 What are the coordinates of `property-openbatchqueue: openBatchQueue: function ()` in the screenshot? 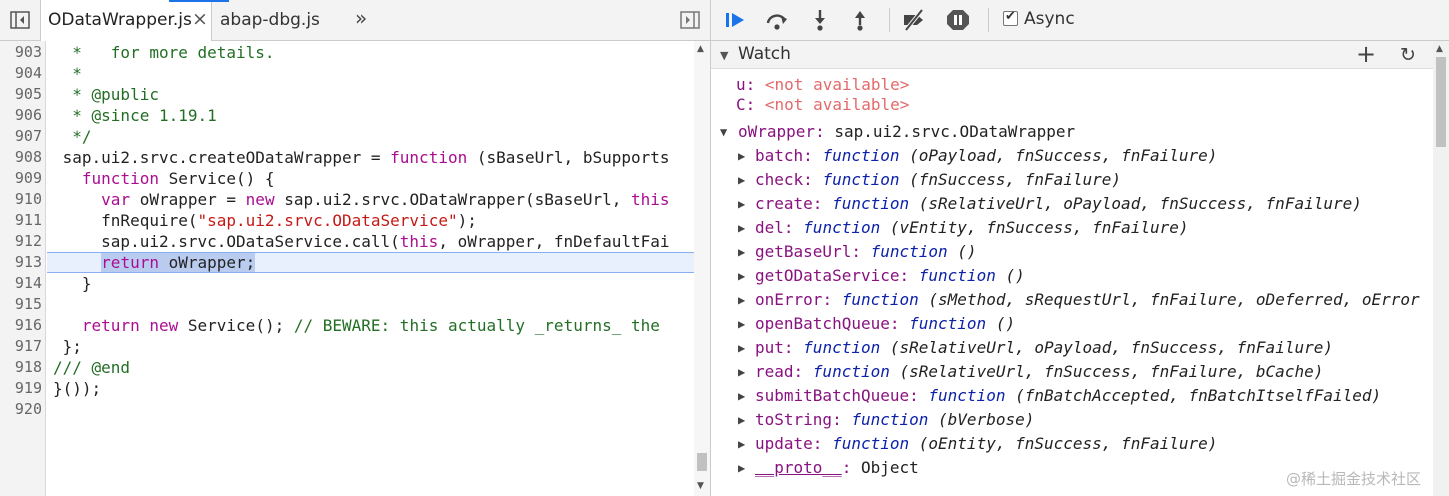 It's located at (885, 324).